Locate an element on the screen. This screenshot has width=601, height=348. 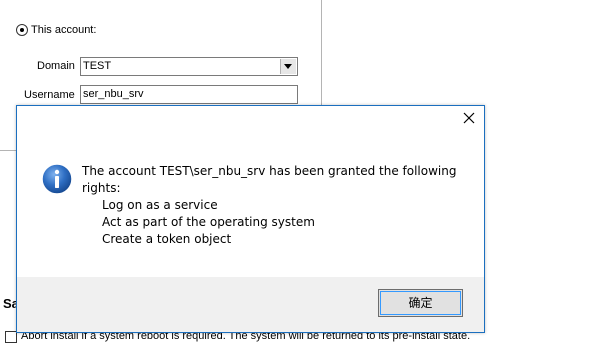
info-icon is located at coordinates (57, 179).